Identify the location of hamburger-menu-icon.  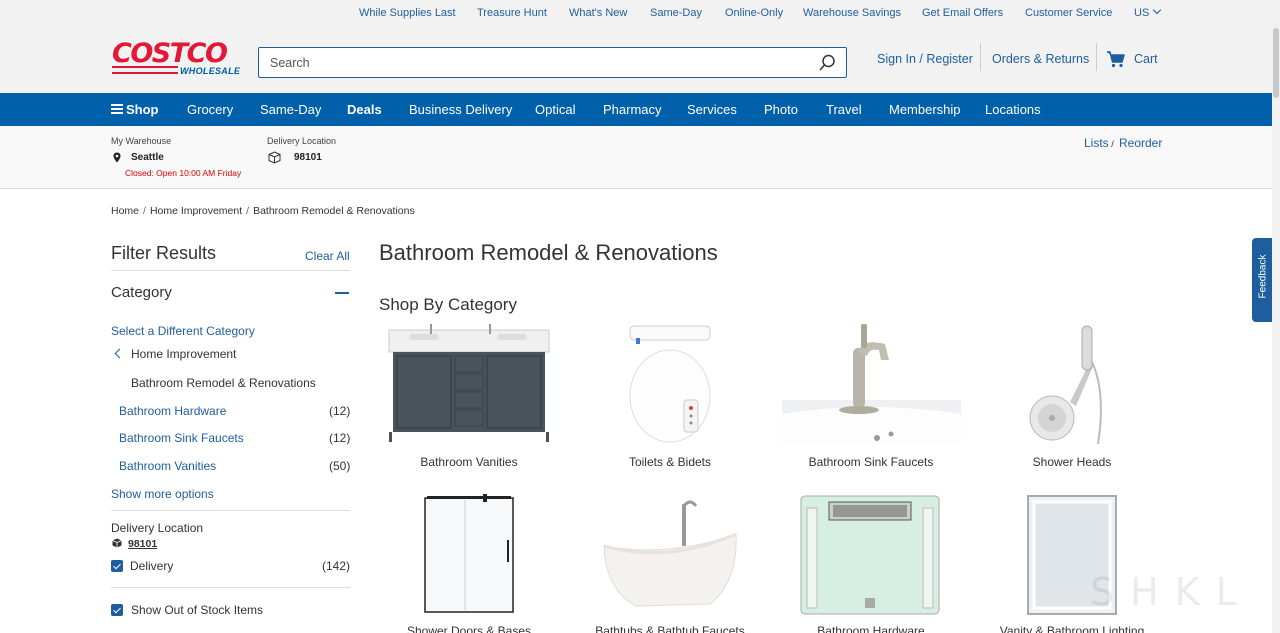
(117, 109).